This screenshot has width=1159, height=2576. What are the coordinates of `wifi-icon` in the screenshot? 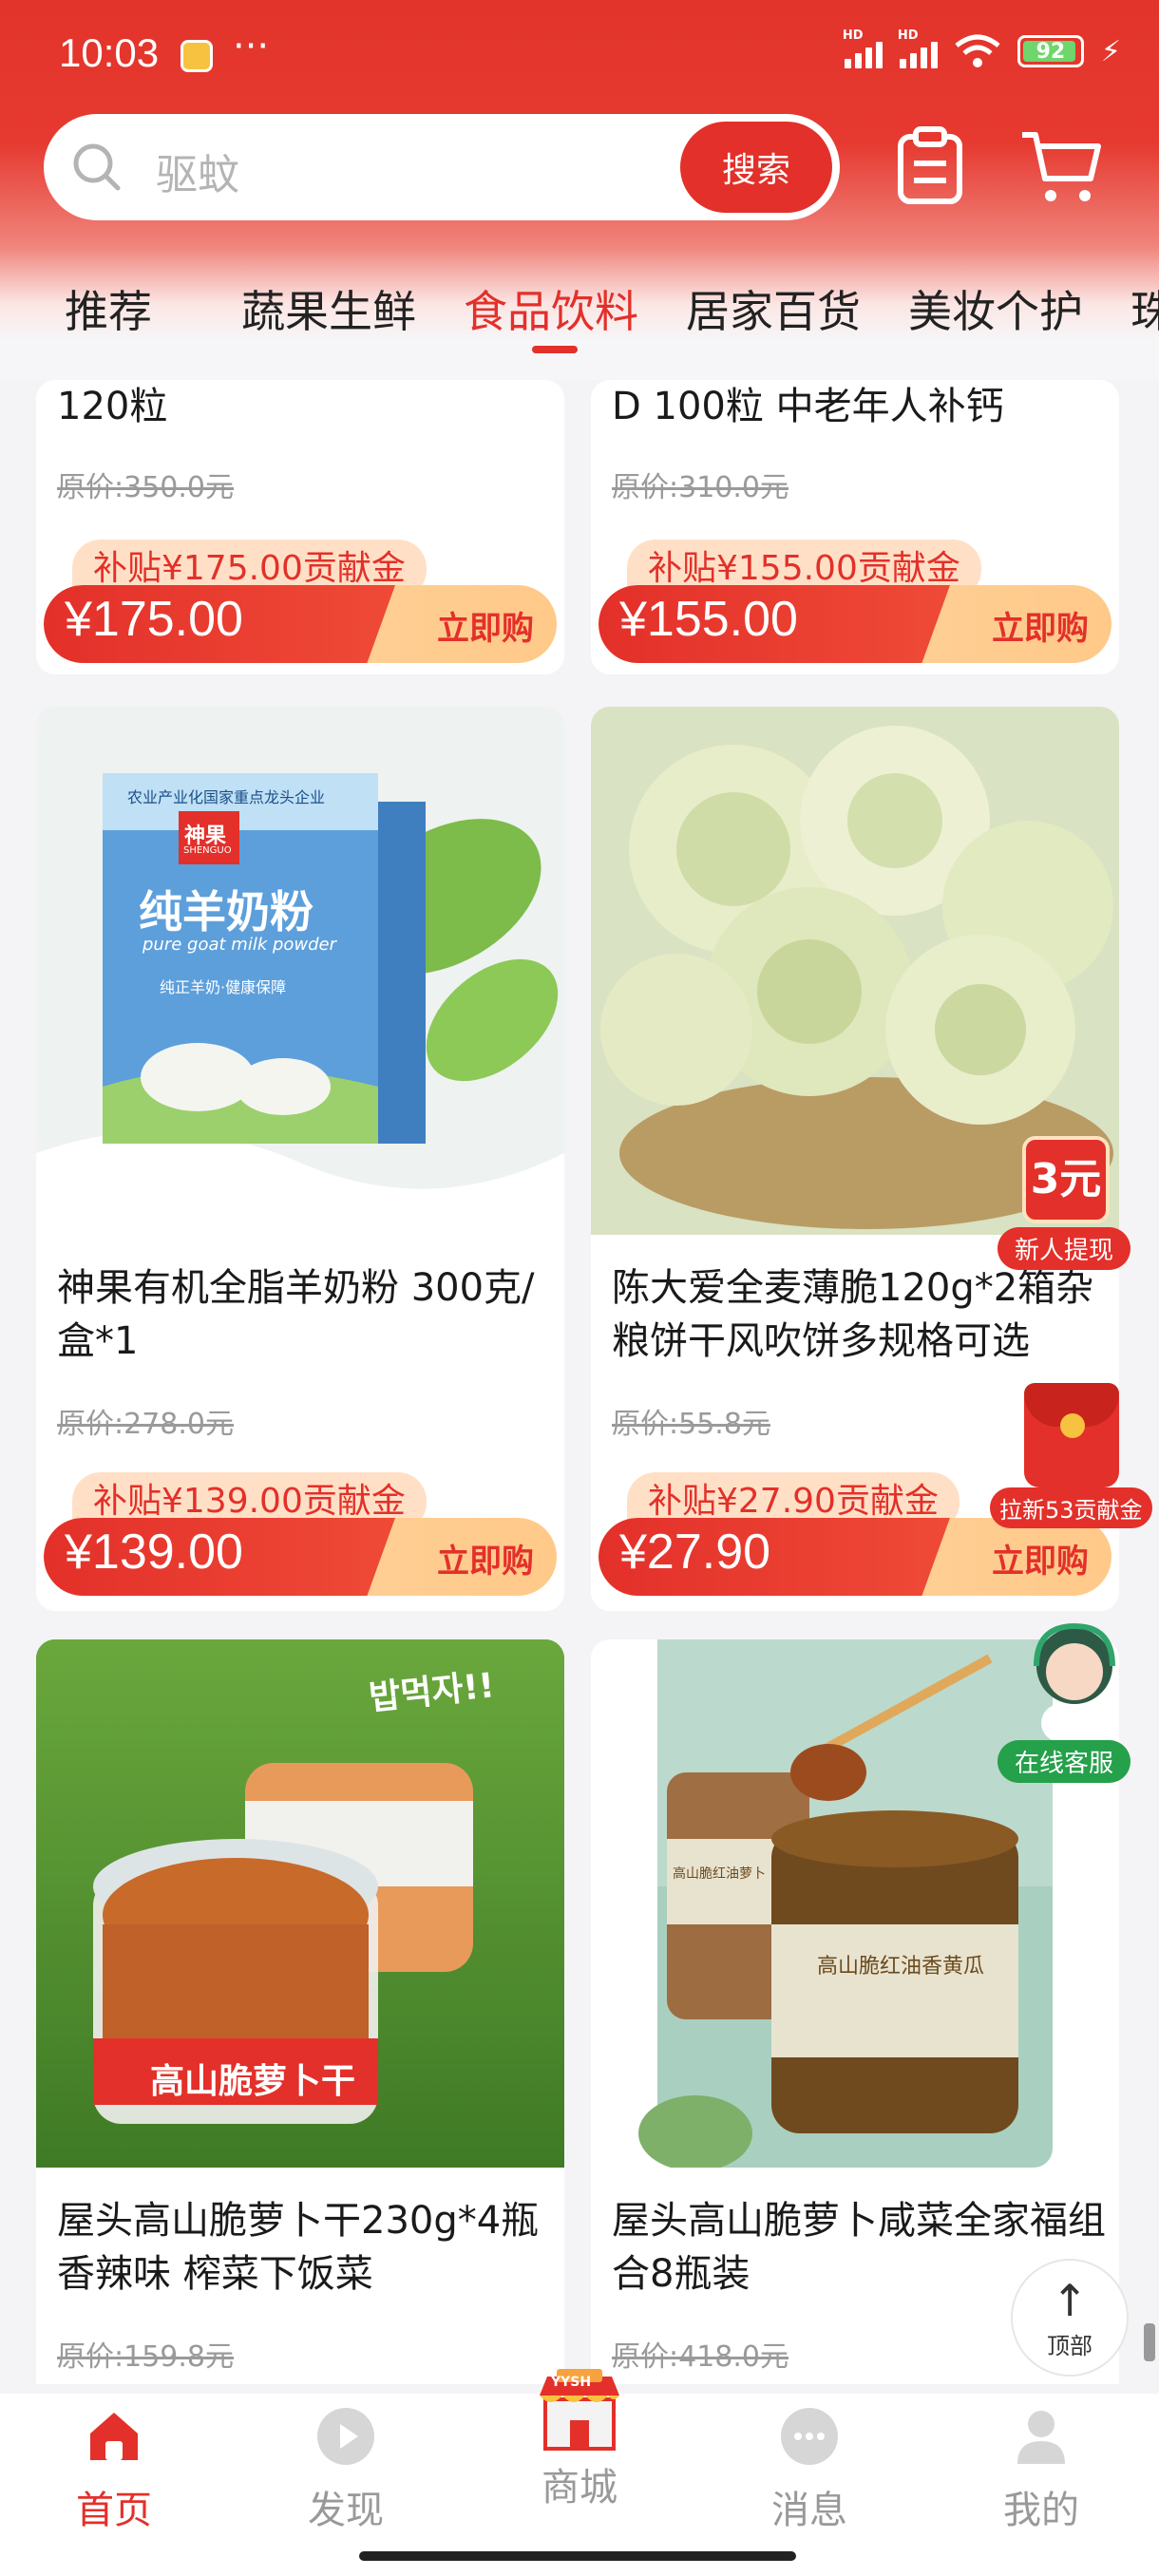 It's located at (977, 50).